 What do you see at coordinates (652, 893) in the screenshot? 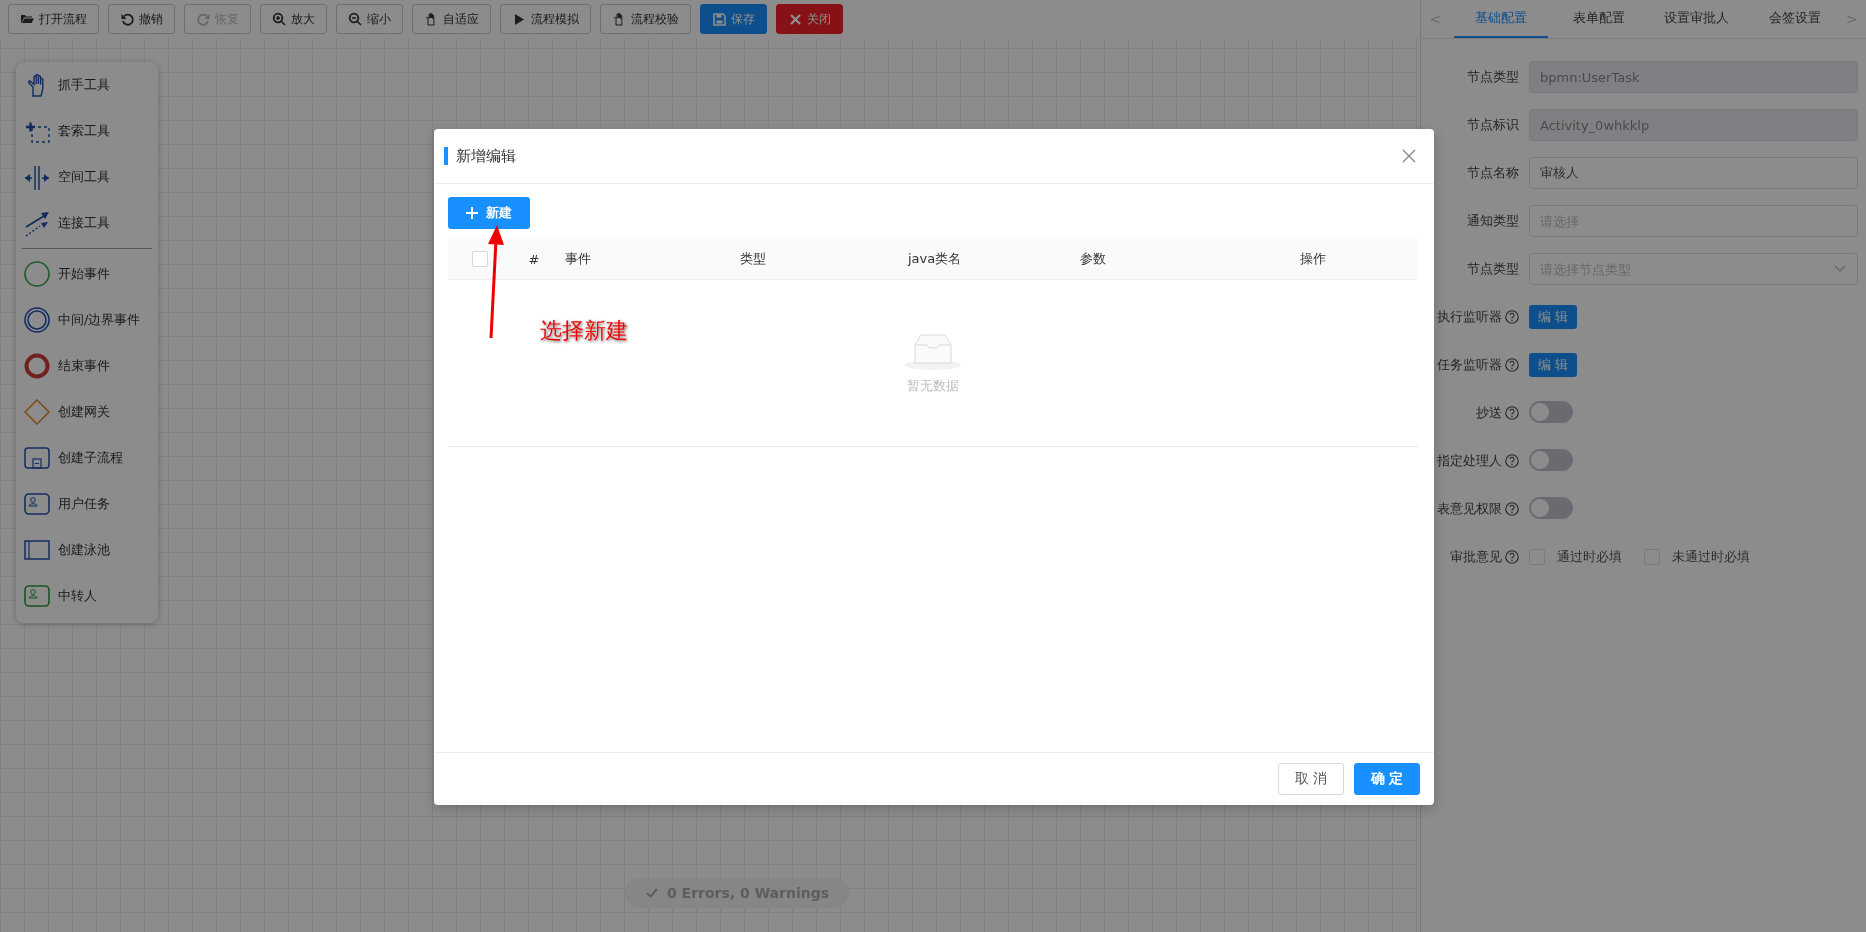
I see `check-icon` at bounding box center [652, 893].